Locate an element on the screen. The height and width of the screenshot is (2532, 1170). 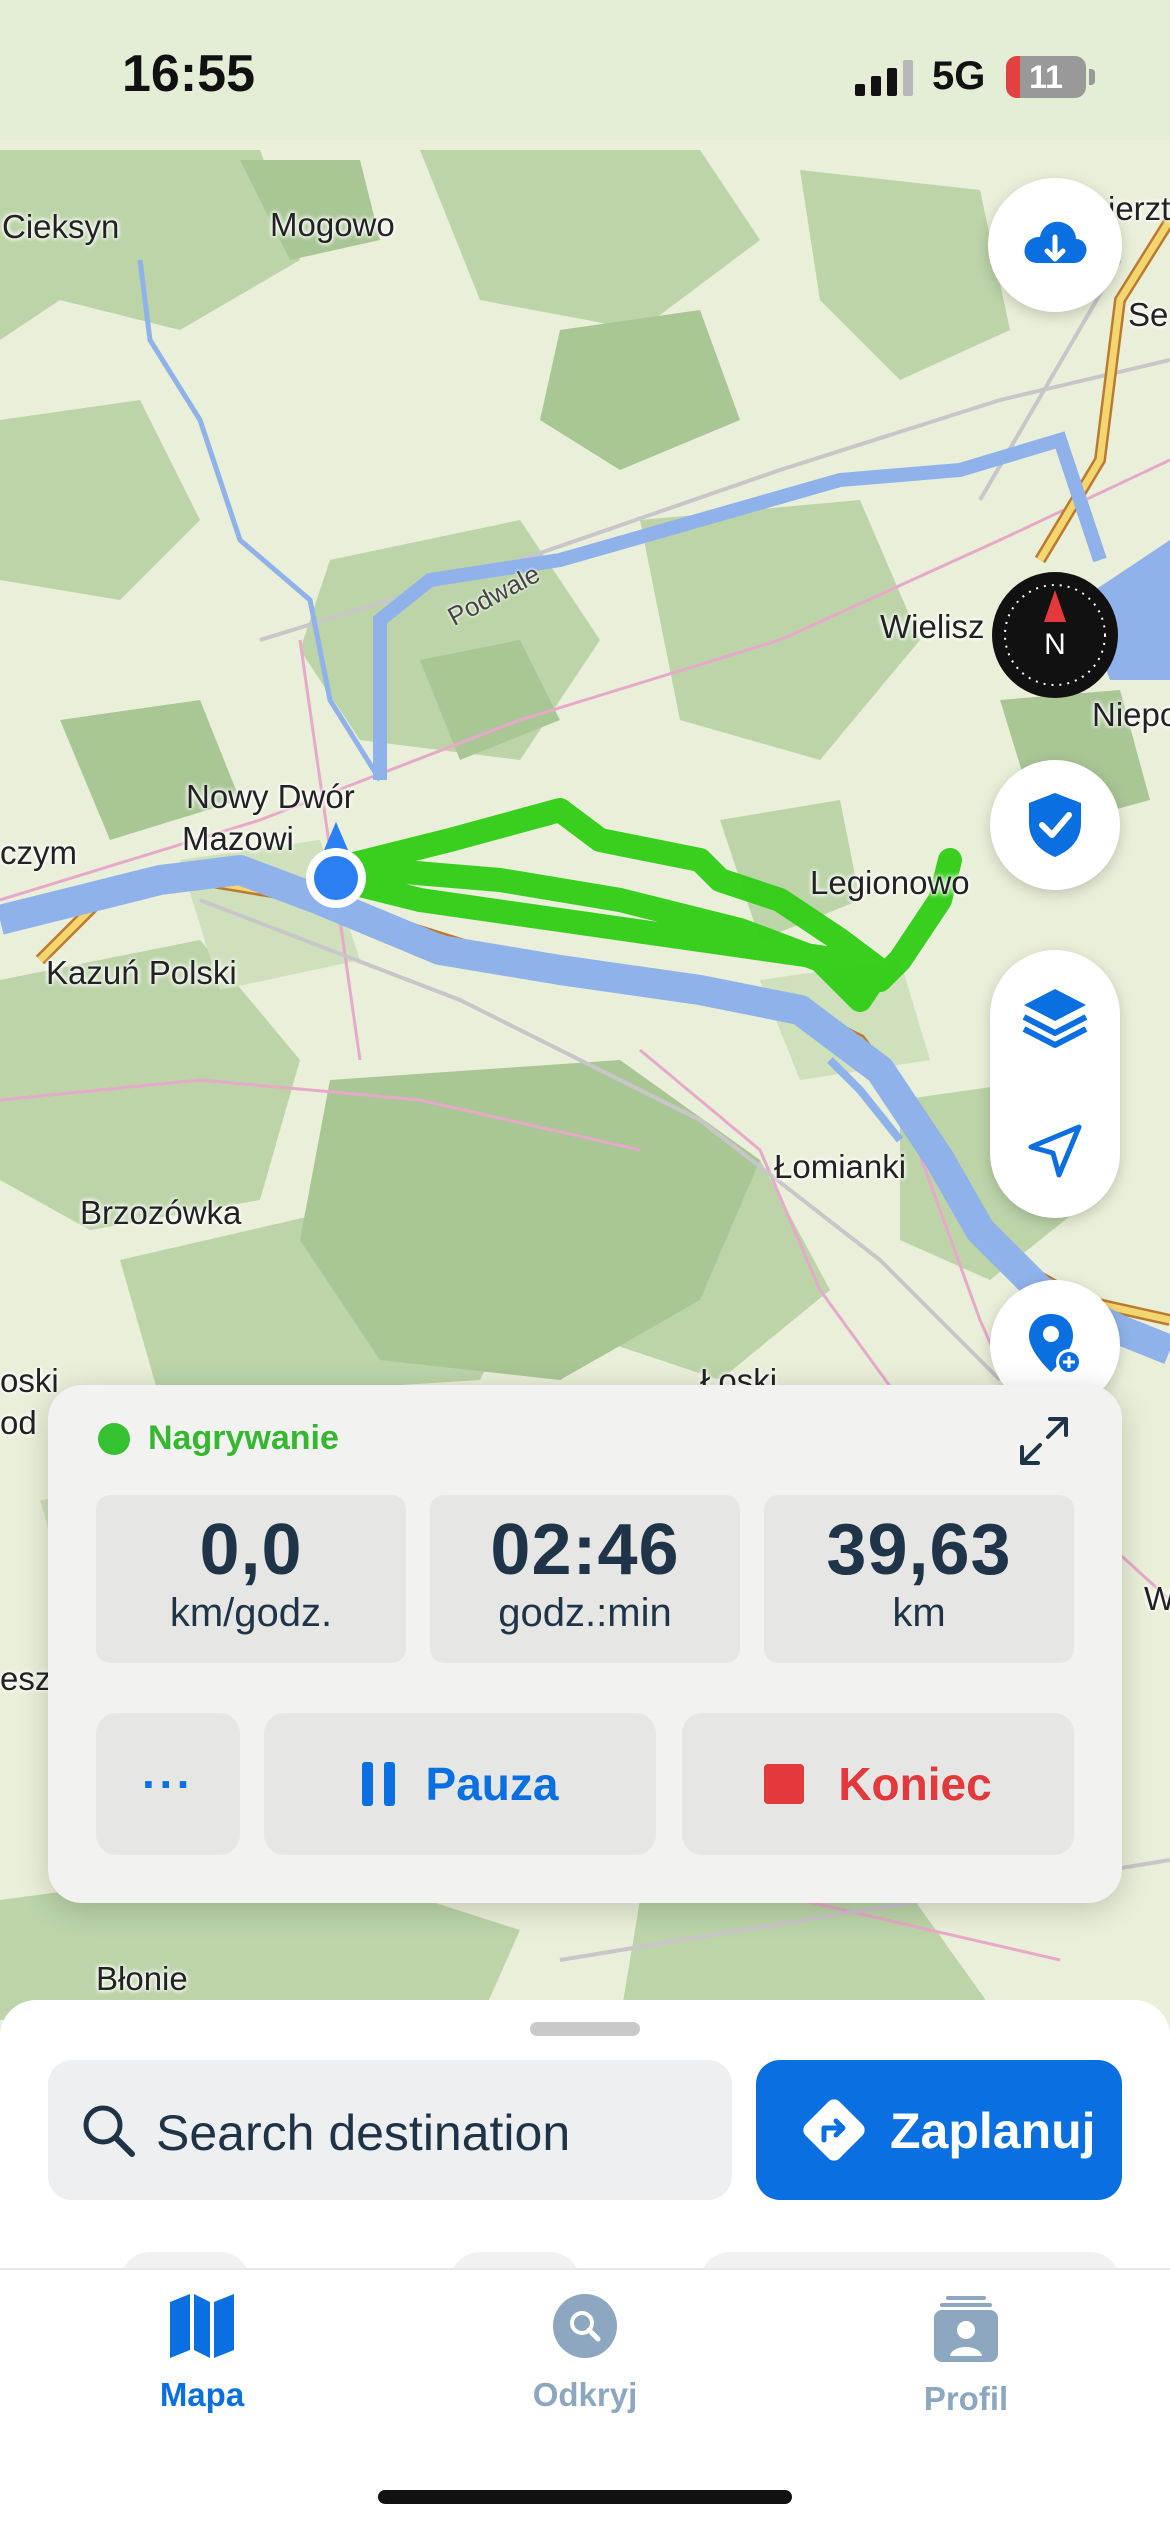
time-stat: 02:46 godz.:min is located at coordinates (585, 1579).